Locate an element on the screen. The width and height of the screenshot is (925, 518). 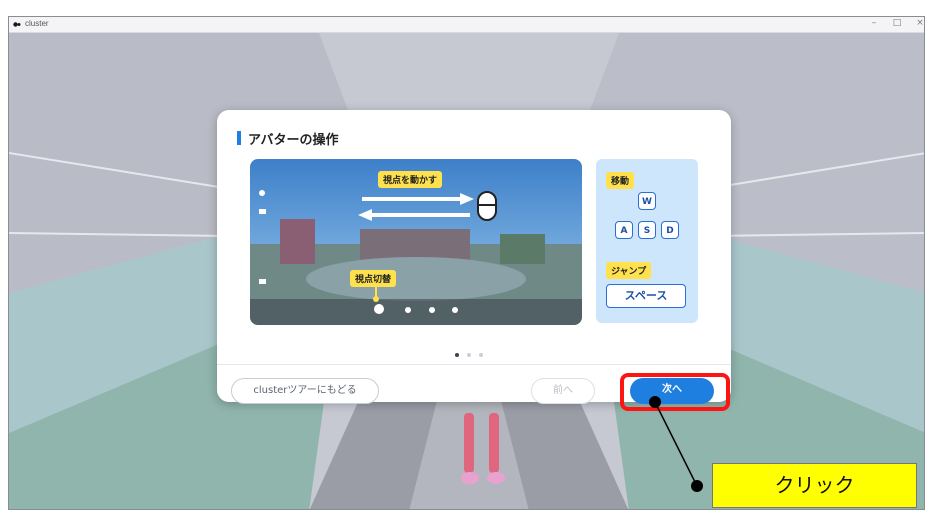
click-instruction-callout: クリック is located at coordinates (814, 485).